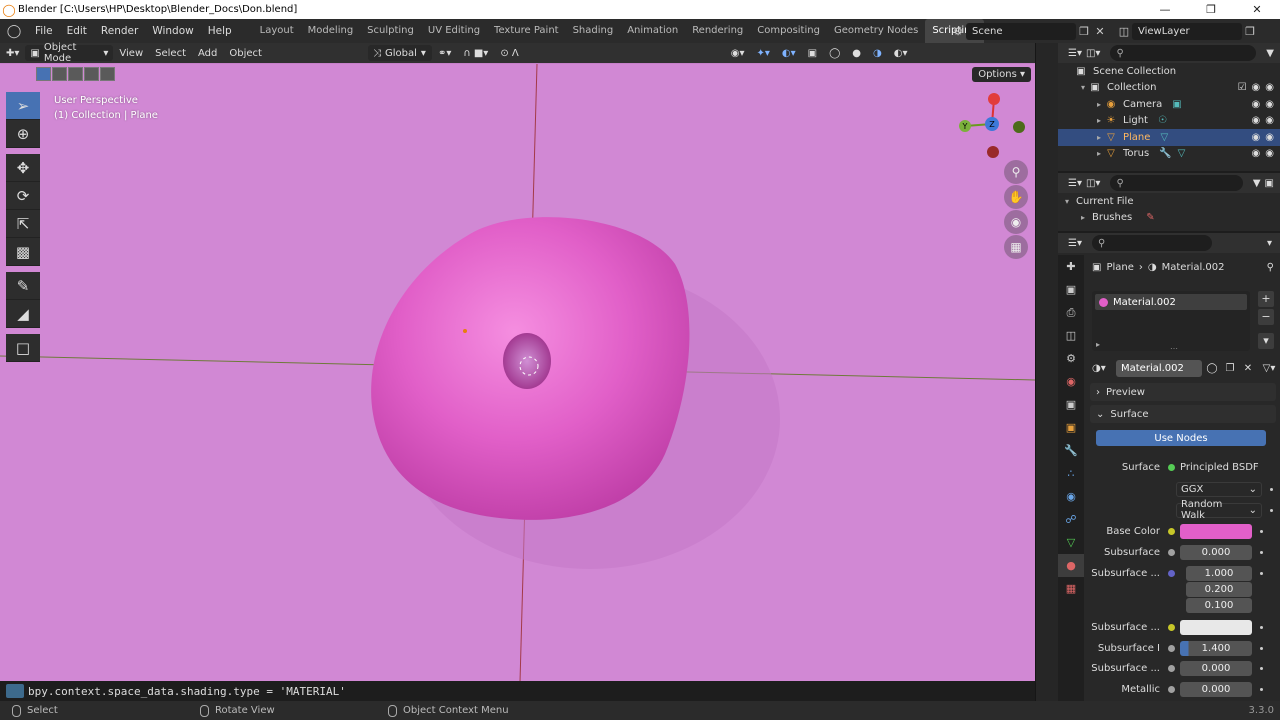 This screenshot has width=1280, height=720. What do you see at coordinates (43, 74) in the screenshot?
I see `select-new-icon` at bounding box center [43, 74].